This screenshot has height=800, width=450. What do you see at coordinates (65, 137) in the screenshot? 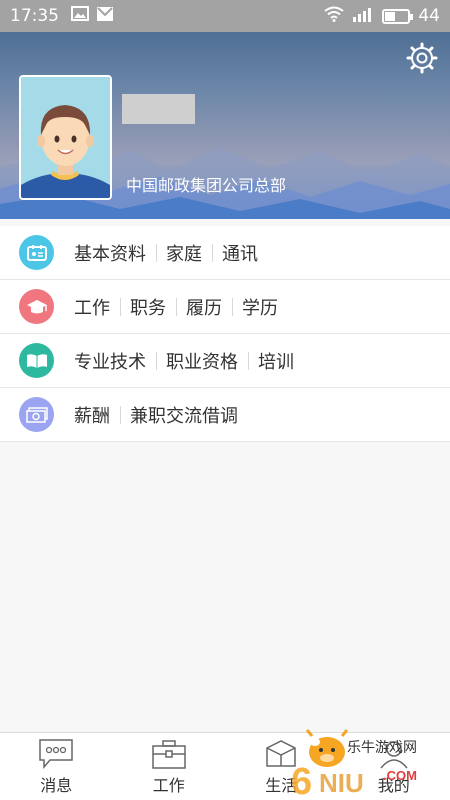
I see `avatar` at bounding box center [65, 137].